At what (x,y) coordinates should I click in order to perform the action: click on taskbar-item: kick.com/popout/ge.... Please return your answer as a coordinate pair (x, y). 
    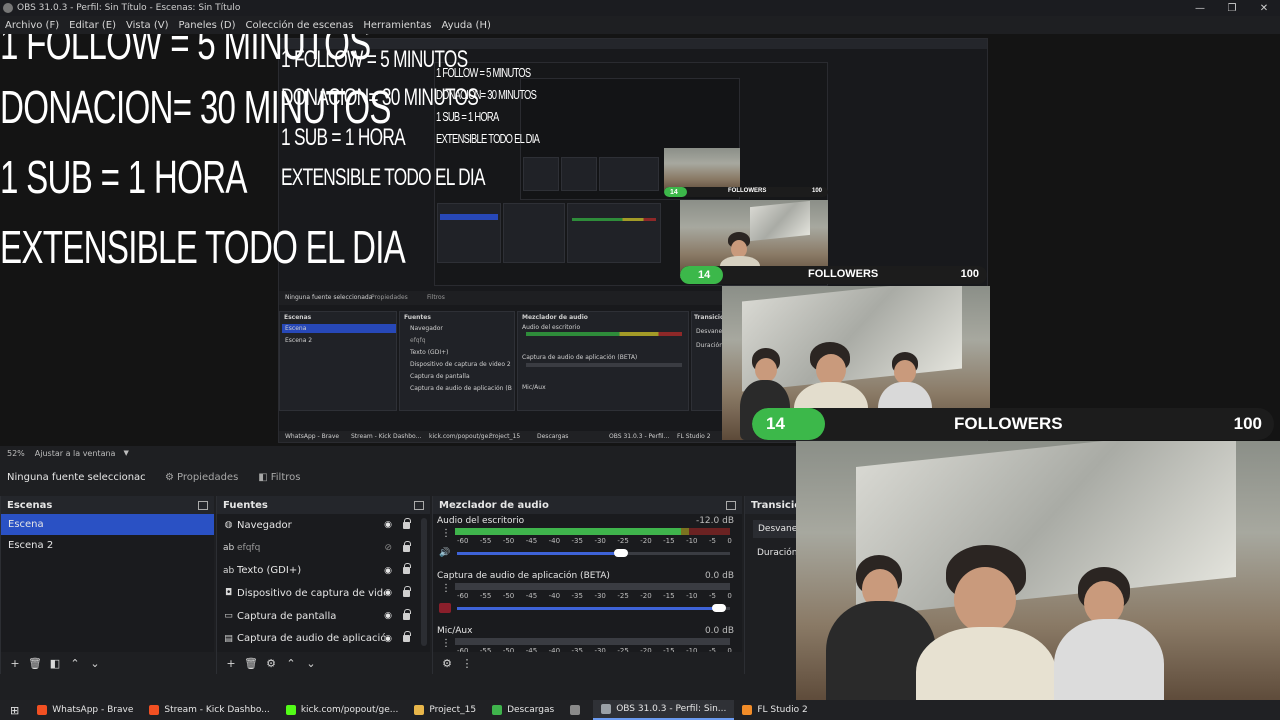
    Looking at the image, I should click on (342, 710).